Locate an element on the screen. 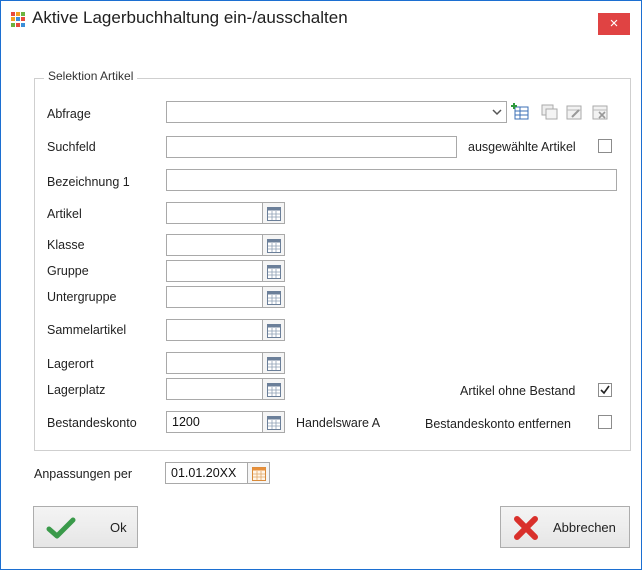 The image size is (642, 570). new-query-icon is located at coordinates (521, 112).